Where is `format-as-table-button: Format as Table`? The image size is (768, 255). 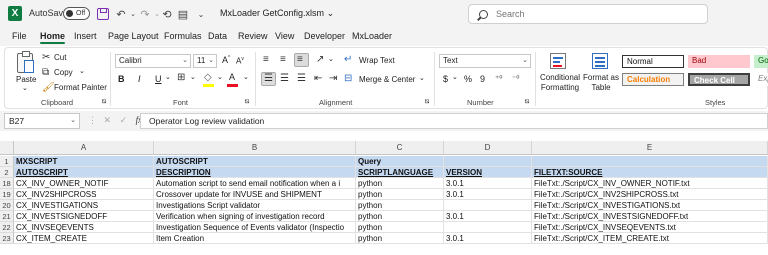 format-as-table-button: Format as Table is located at coordinates (601, 83).